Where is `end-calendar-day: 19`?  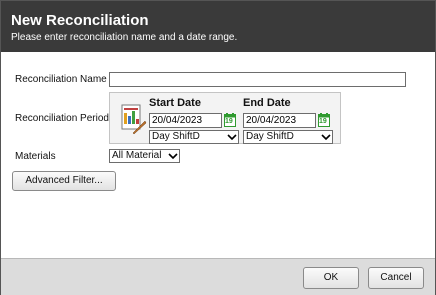
end-calendar-day: 19 is located at coordinates (323, 121).